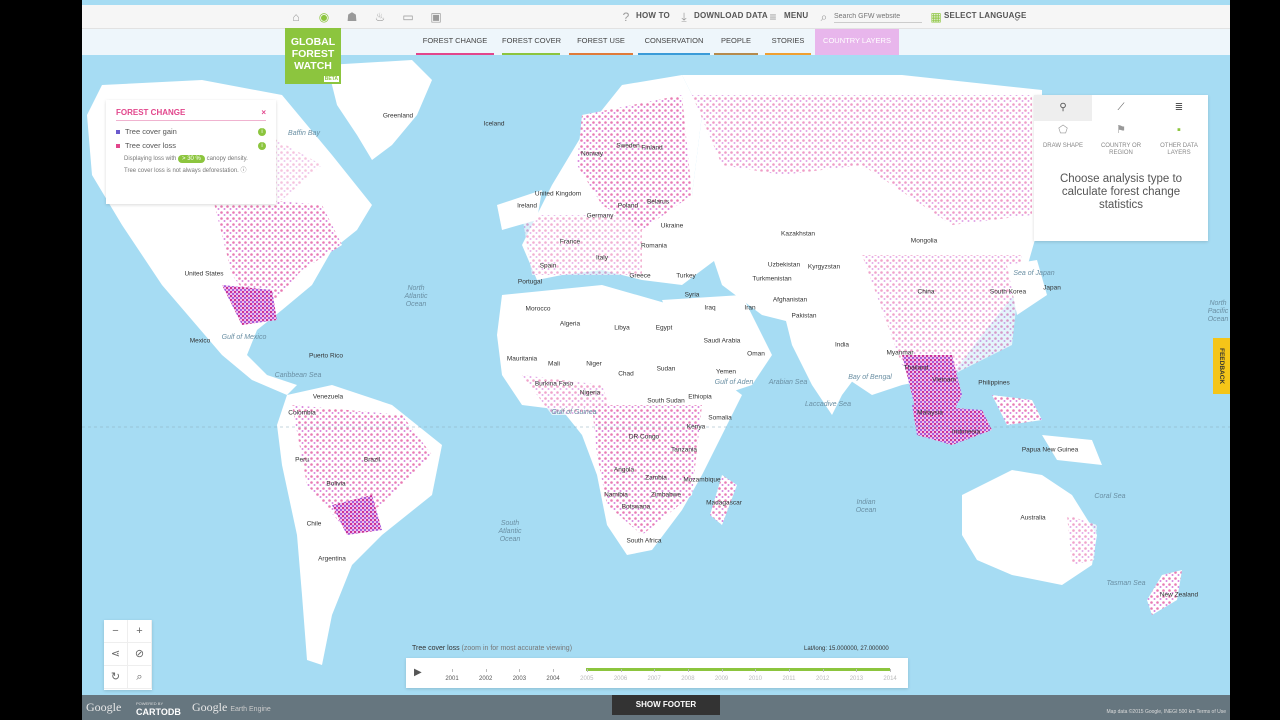 This screenshot has height=720, width=1280. Describe the element at coordinates (140, 677) in the screenshot. I see `search-location-icon: ⌕` at that location.